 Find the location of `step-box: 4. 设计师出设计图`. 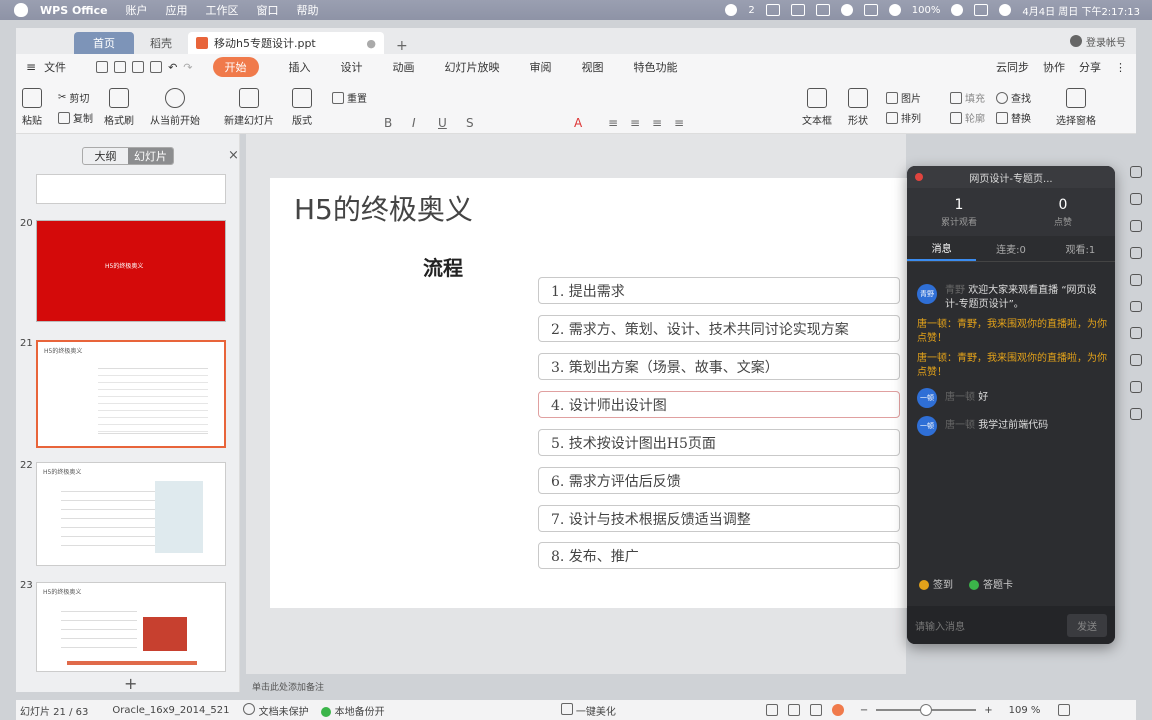

step-box: 4. 设计师出设计图 is located at coordinates (719, 404).